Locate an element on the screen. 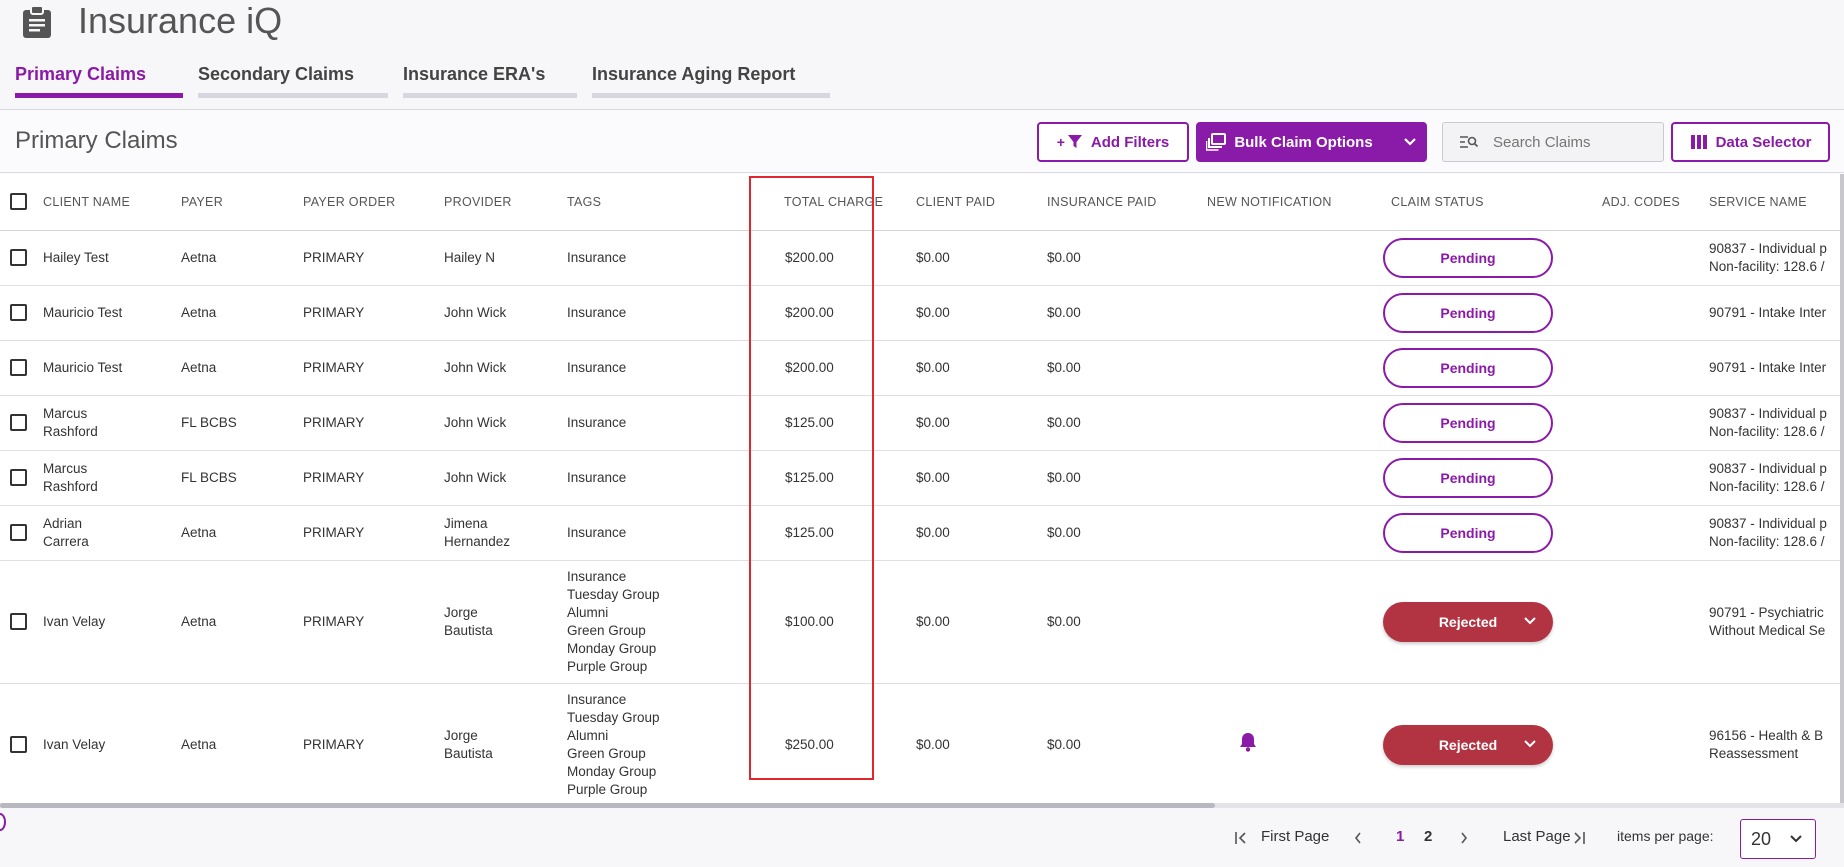 The width and height of the screenshot is (1844, 867). cell-claim-status: Rejected is located at coordinates (1478, 622).